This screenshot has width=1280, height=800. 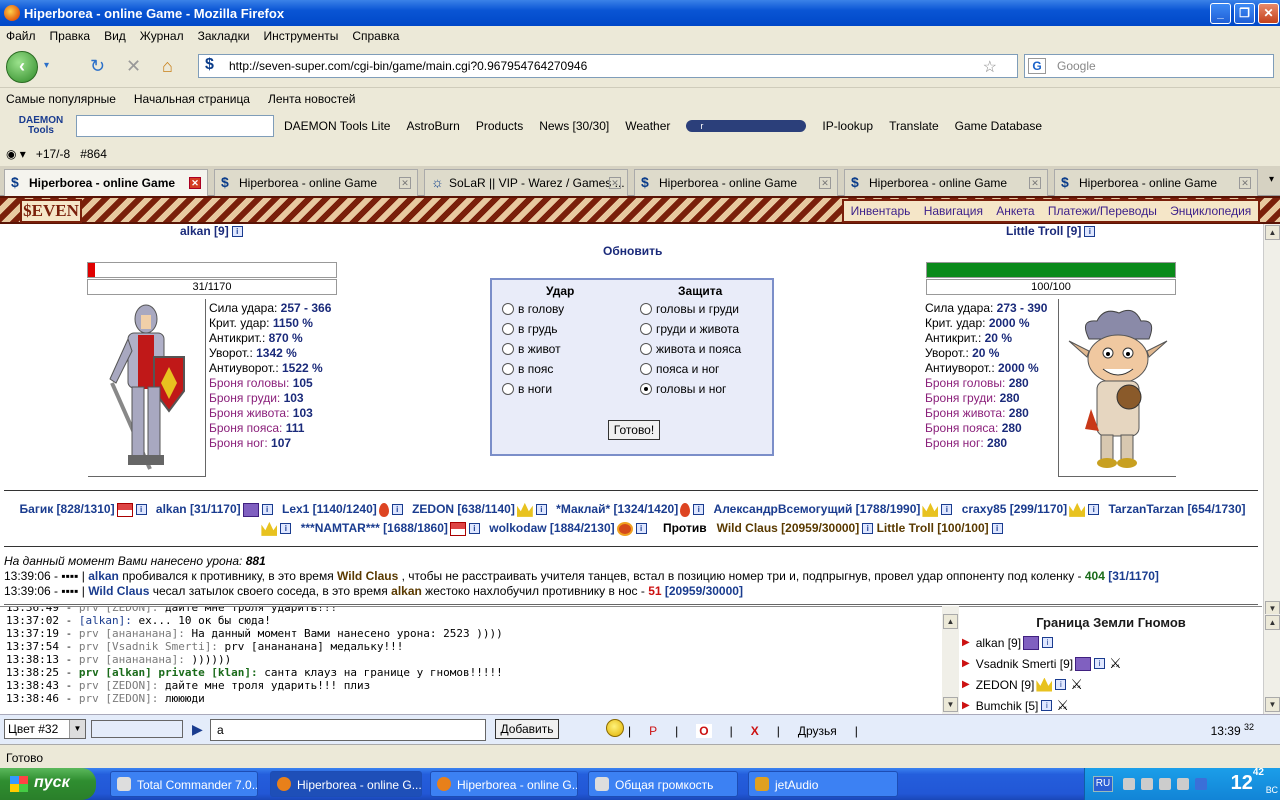 What do you see at coordinates (1149, 66) in the screenshot?
I see `search-box: G Google` at bounding box center [1149, 66].